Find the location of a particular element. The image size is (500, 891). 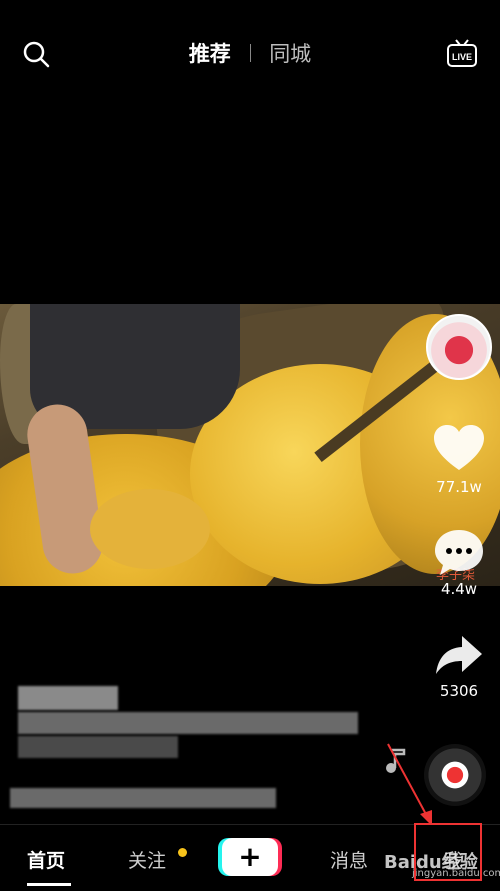

annotation-arrow is located at coordinates (409, 784).